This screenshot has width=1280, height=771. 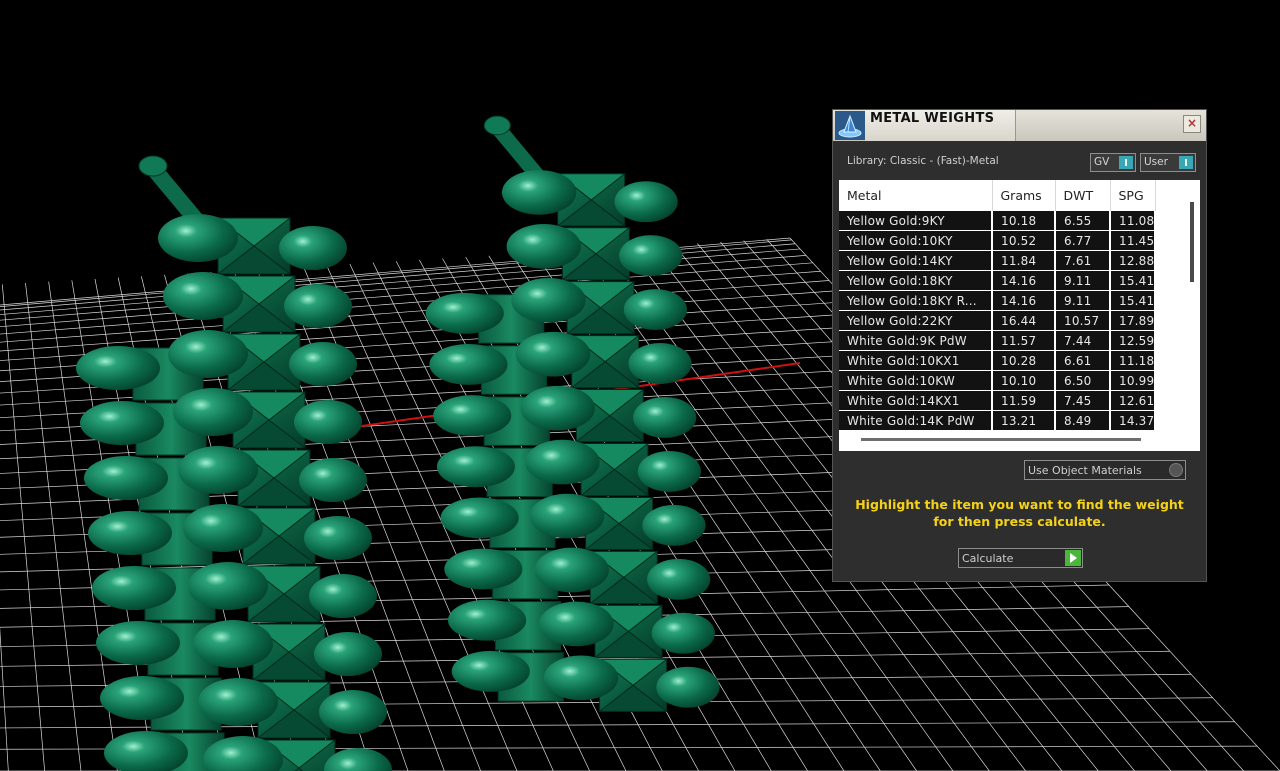 I want to click on panel-title: METAL WEIGHTS, so click(x=932, y=118).